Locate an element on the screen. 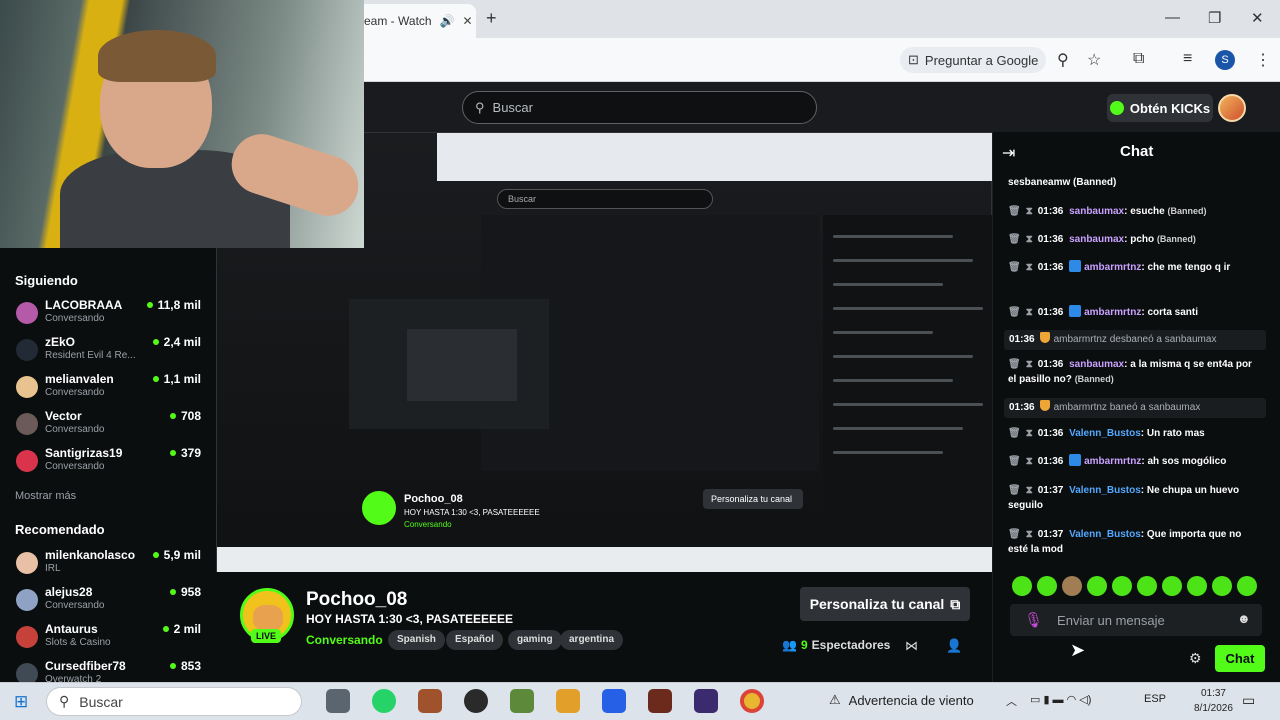 The width and height of the screenshot is (1280, 720). ask-google-button: ⊡ Preguntar a Google is located at coordinates (973, 60).